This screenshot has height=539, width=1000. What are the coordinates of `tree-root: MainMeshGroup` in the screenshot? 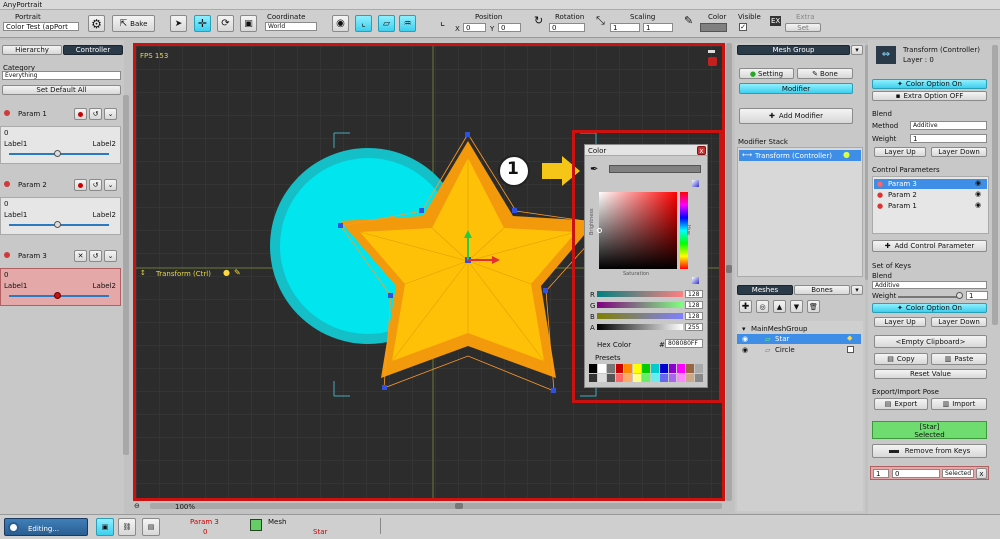 It's located at (779, 329).